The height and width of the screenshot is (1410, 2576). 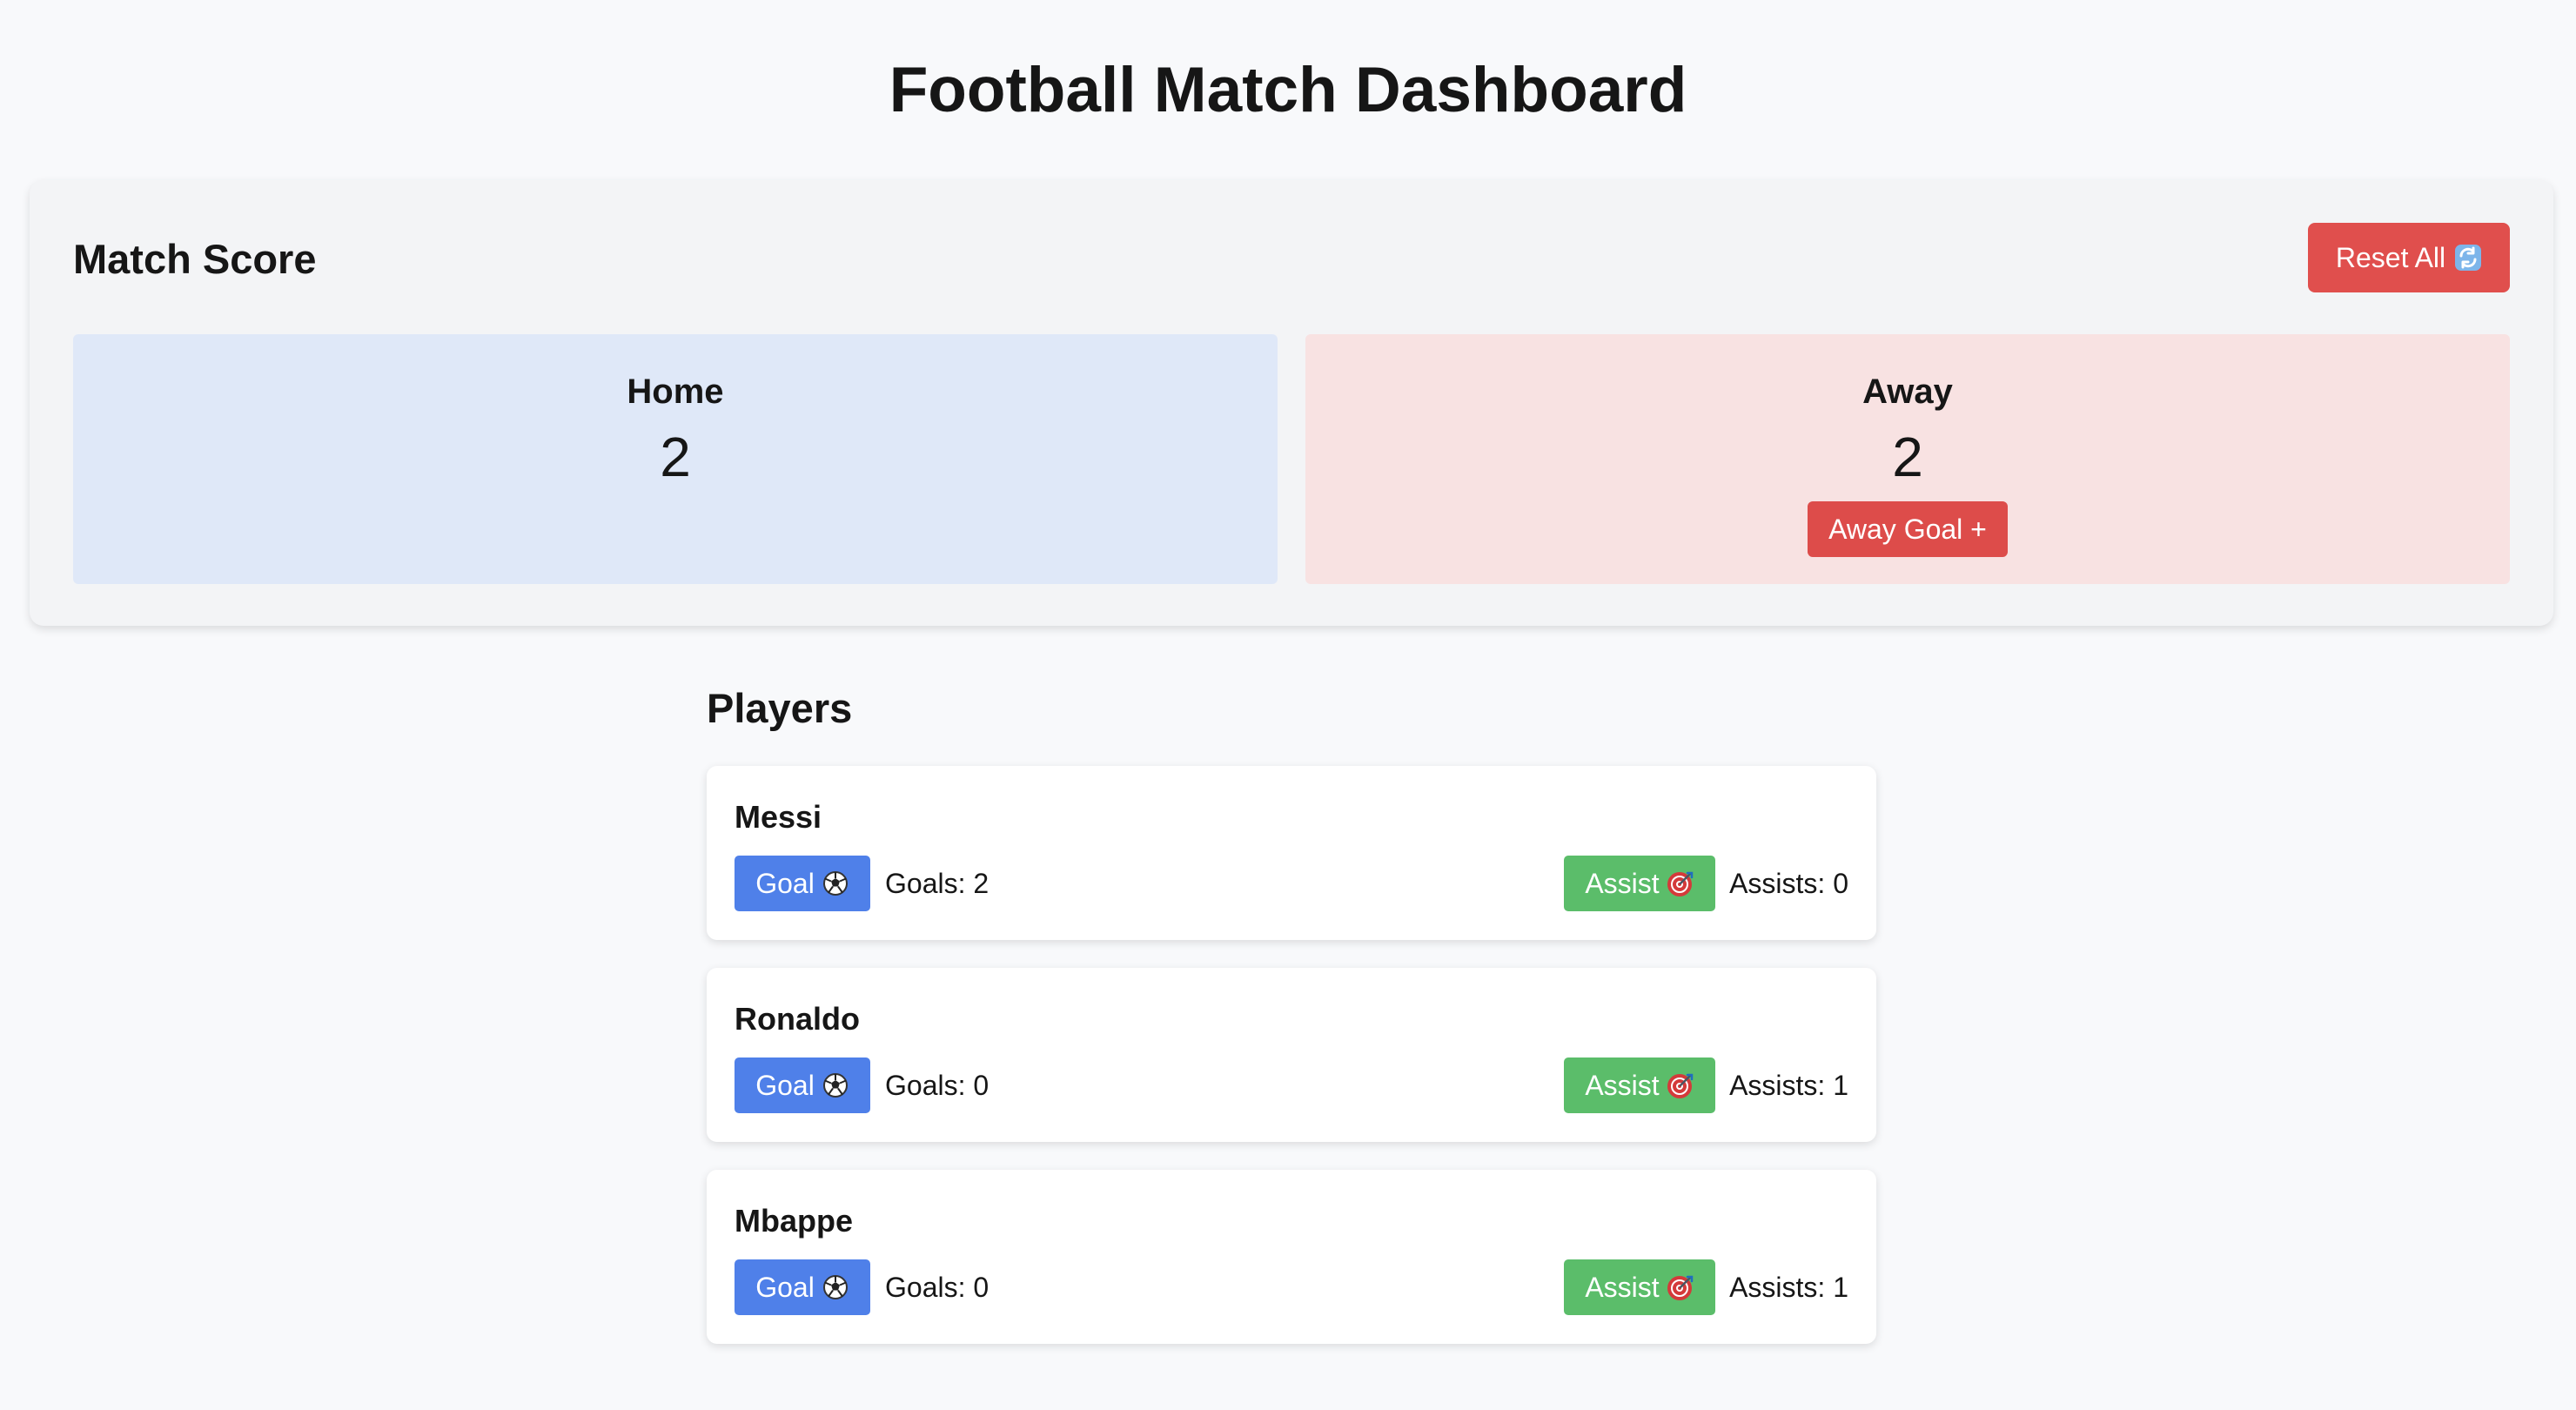 I want to click on away-goal-button: Away Goal +, so click(x=1908, y=529).